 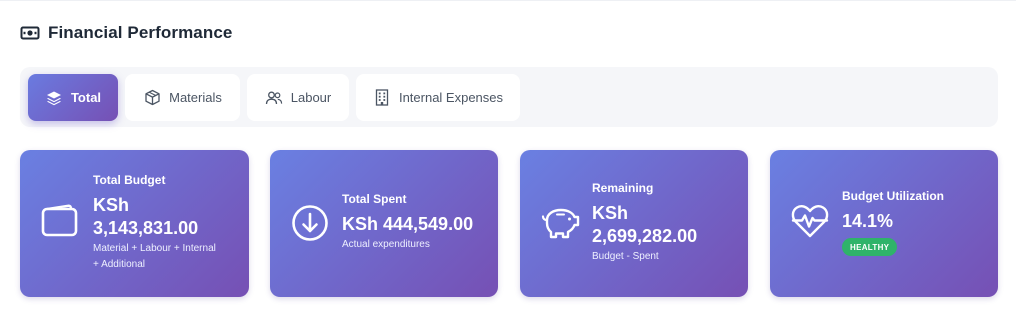 What do you see at coordinates (195, 97) in the screenshot?
I see `tab-label: Materials` at bounding box center [195, 97].